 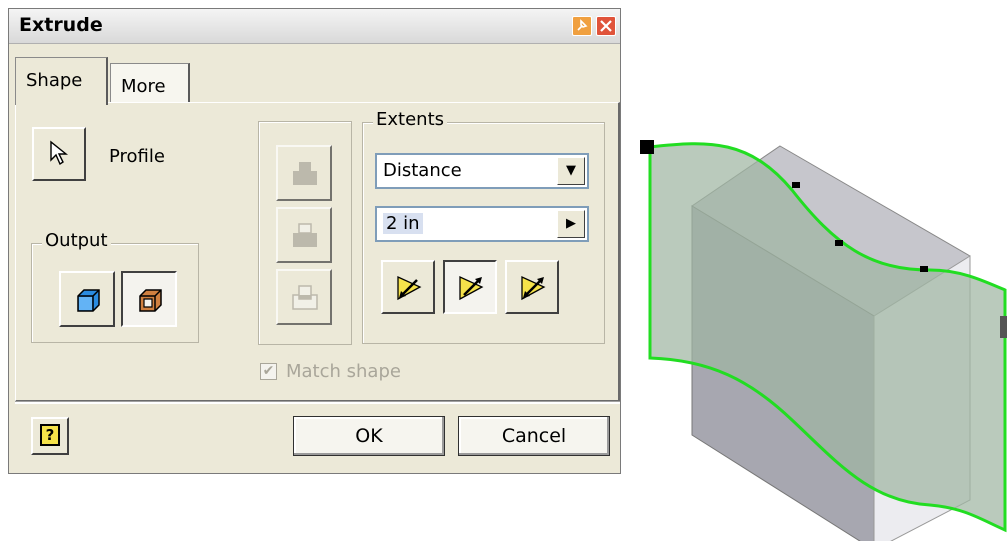 What do you see at coordinates (571, 224) in the screenshot?
I see `expand-arrow-icon: ▶` at bounding box center [571, 224].